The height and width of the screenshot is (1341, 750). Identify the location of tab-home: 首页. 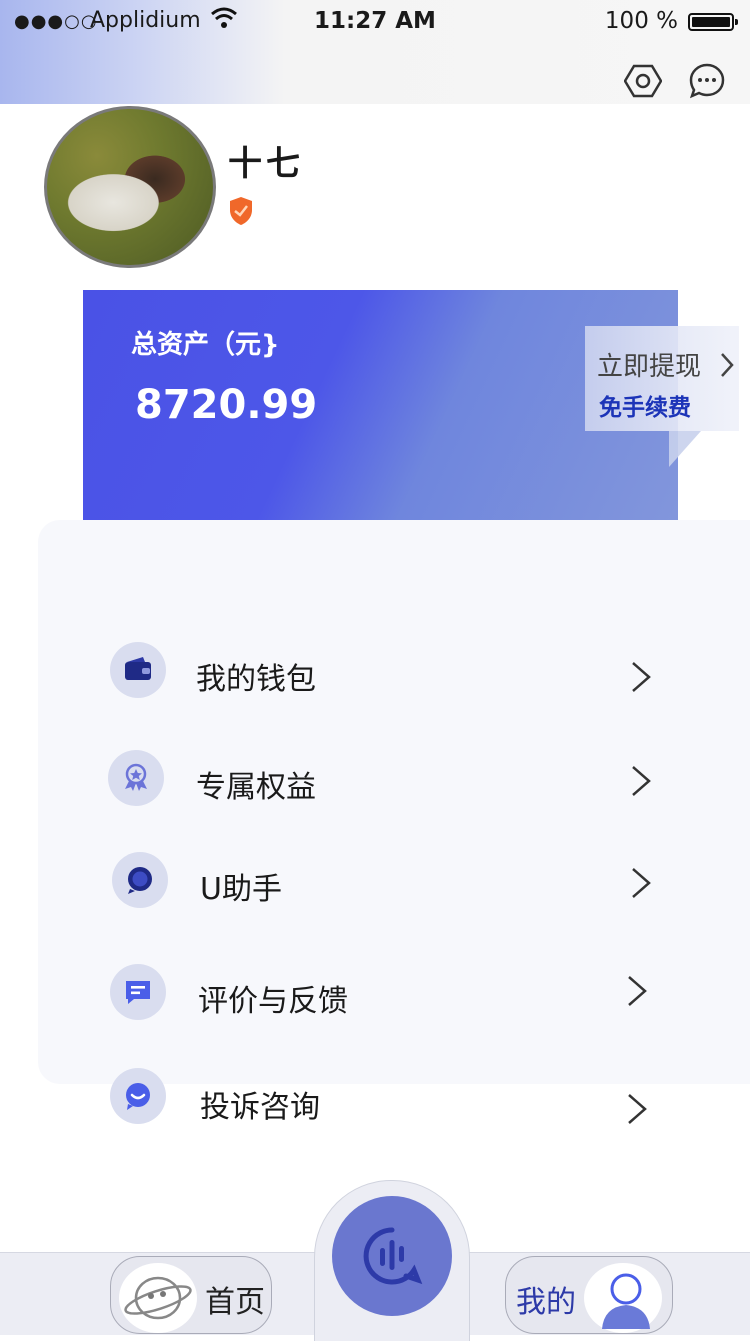
(191, 1295).